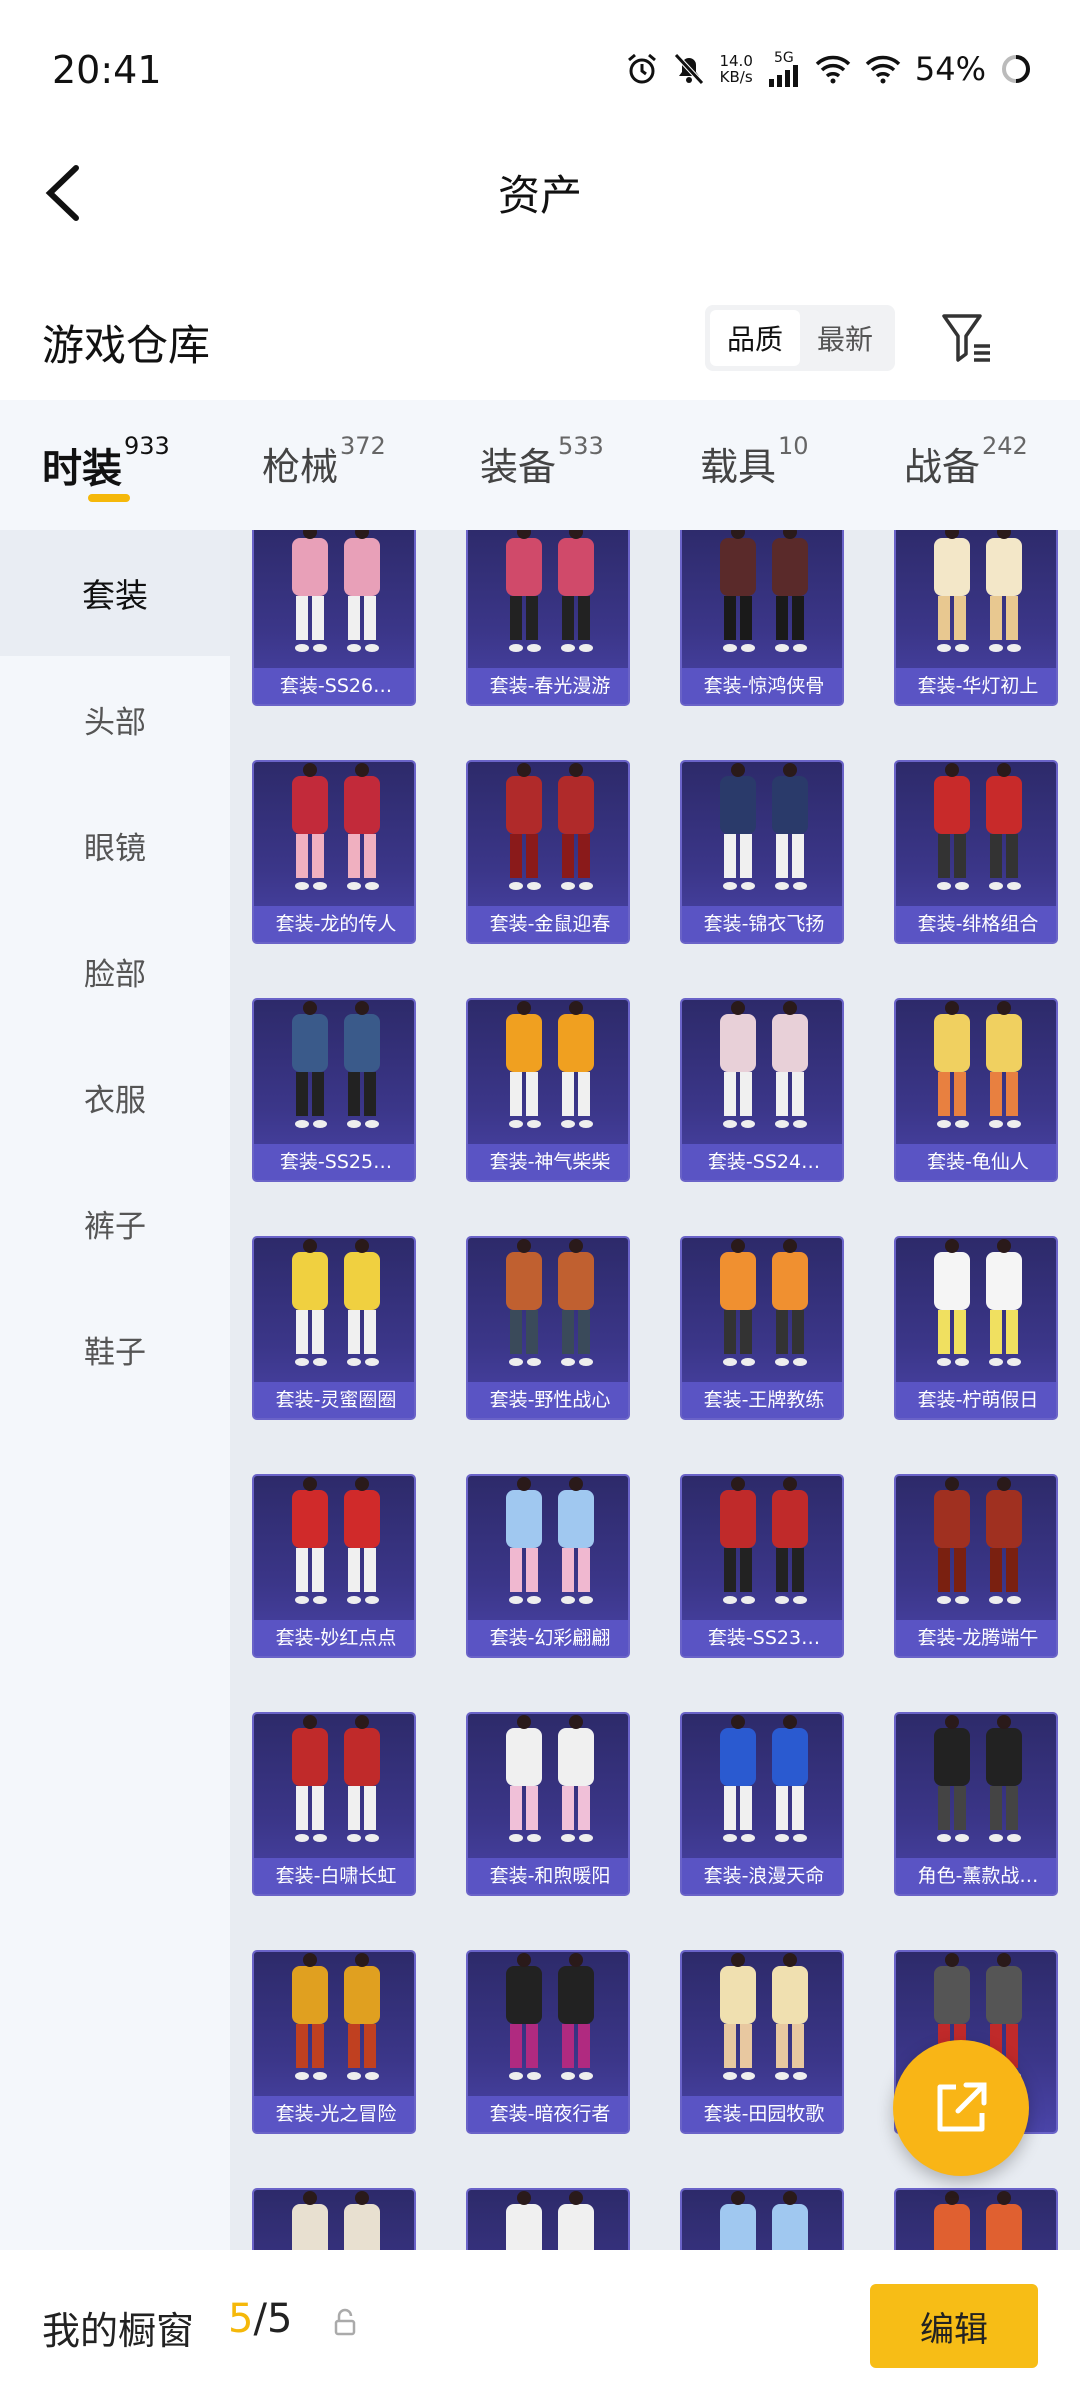 The height and width of the screenshot is (2400, 1080). I want to click on item-card: 套装-野性战心, so click(548, 1328).